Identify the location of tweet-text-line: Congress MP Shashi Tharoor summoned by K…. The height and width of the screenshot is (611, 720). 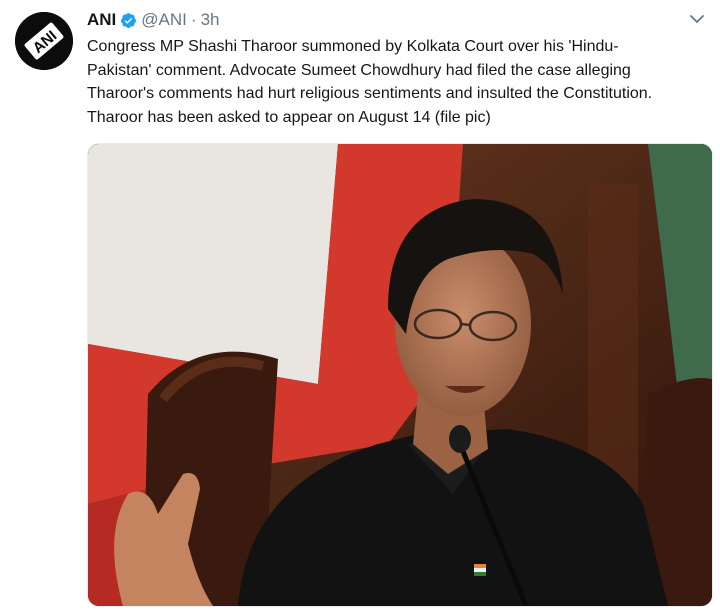
(353, 46).